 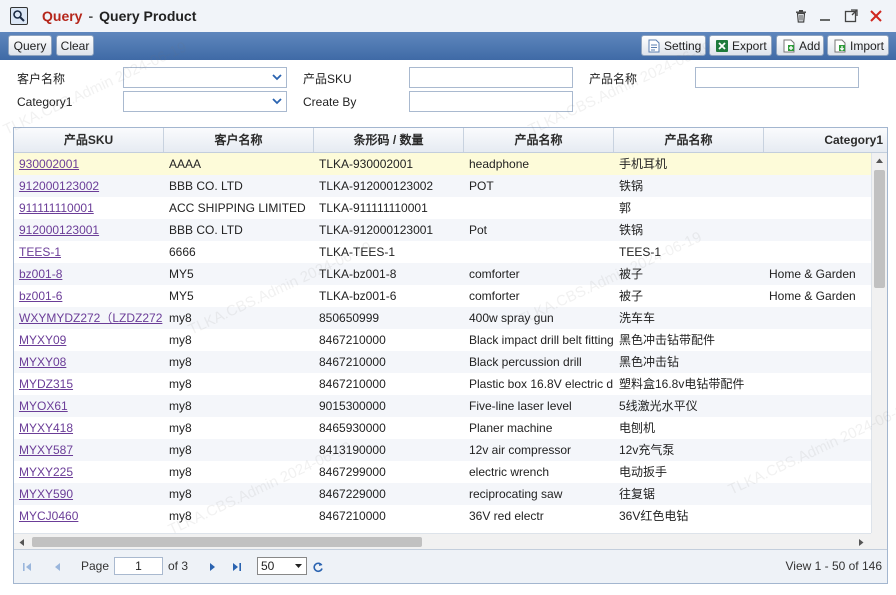 What do you see at coordinates (89, 428) in the screenshot?
I see `sku-link: MYXY418` at bounding box center [89, 428].